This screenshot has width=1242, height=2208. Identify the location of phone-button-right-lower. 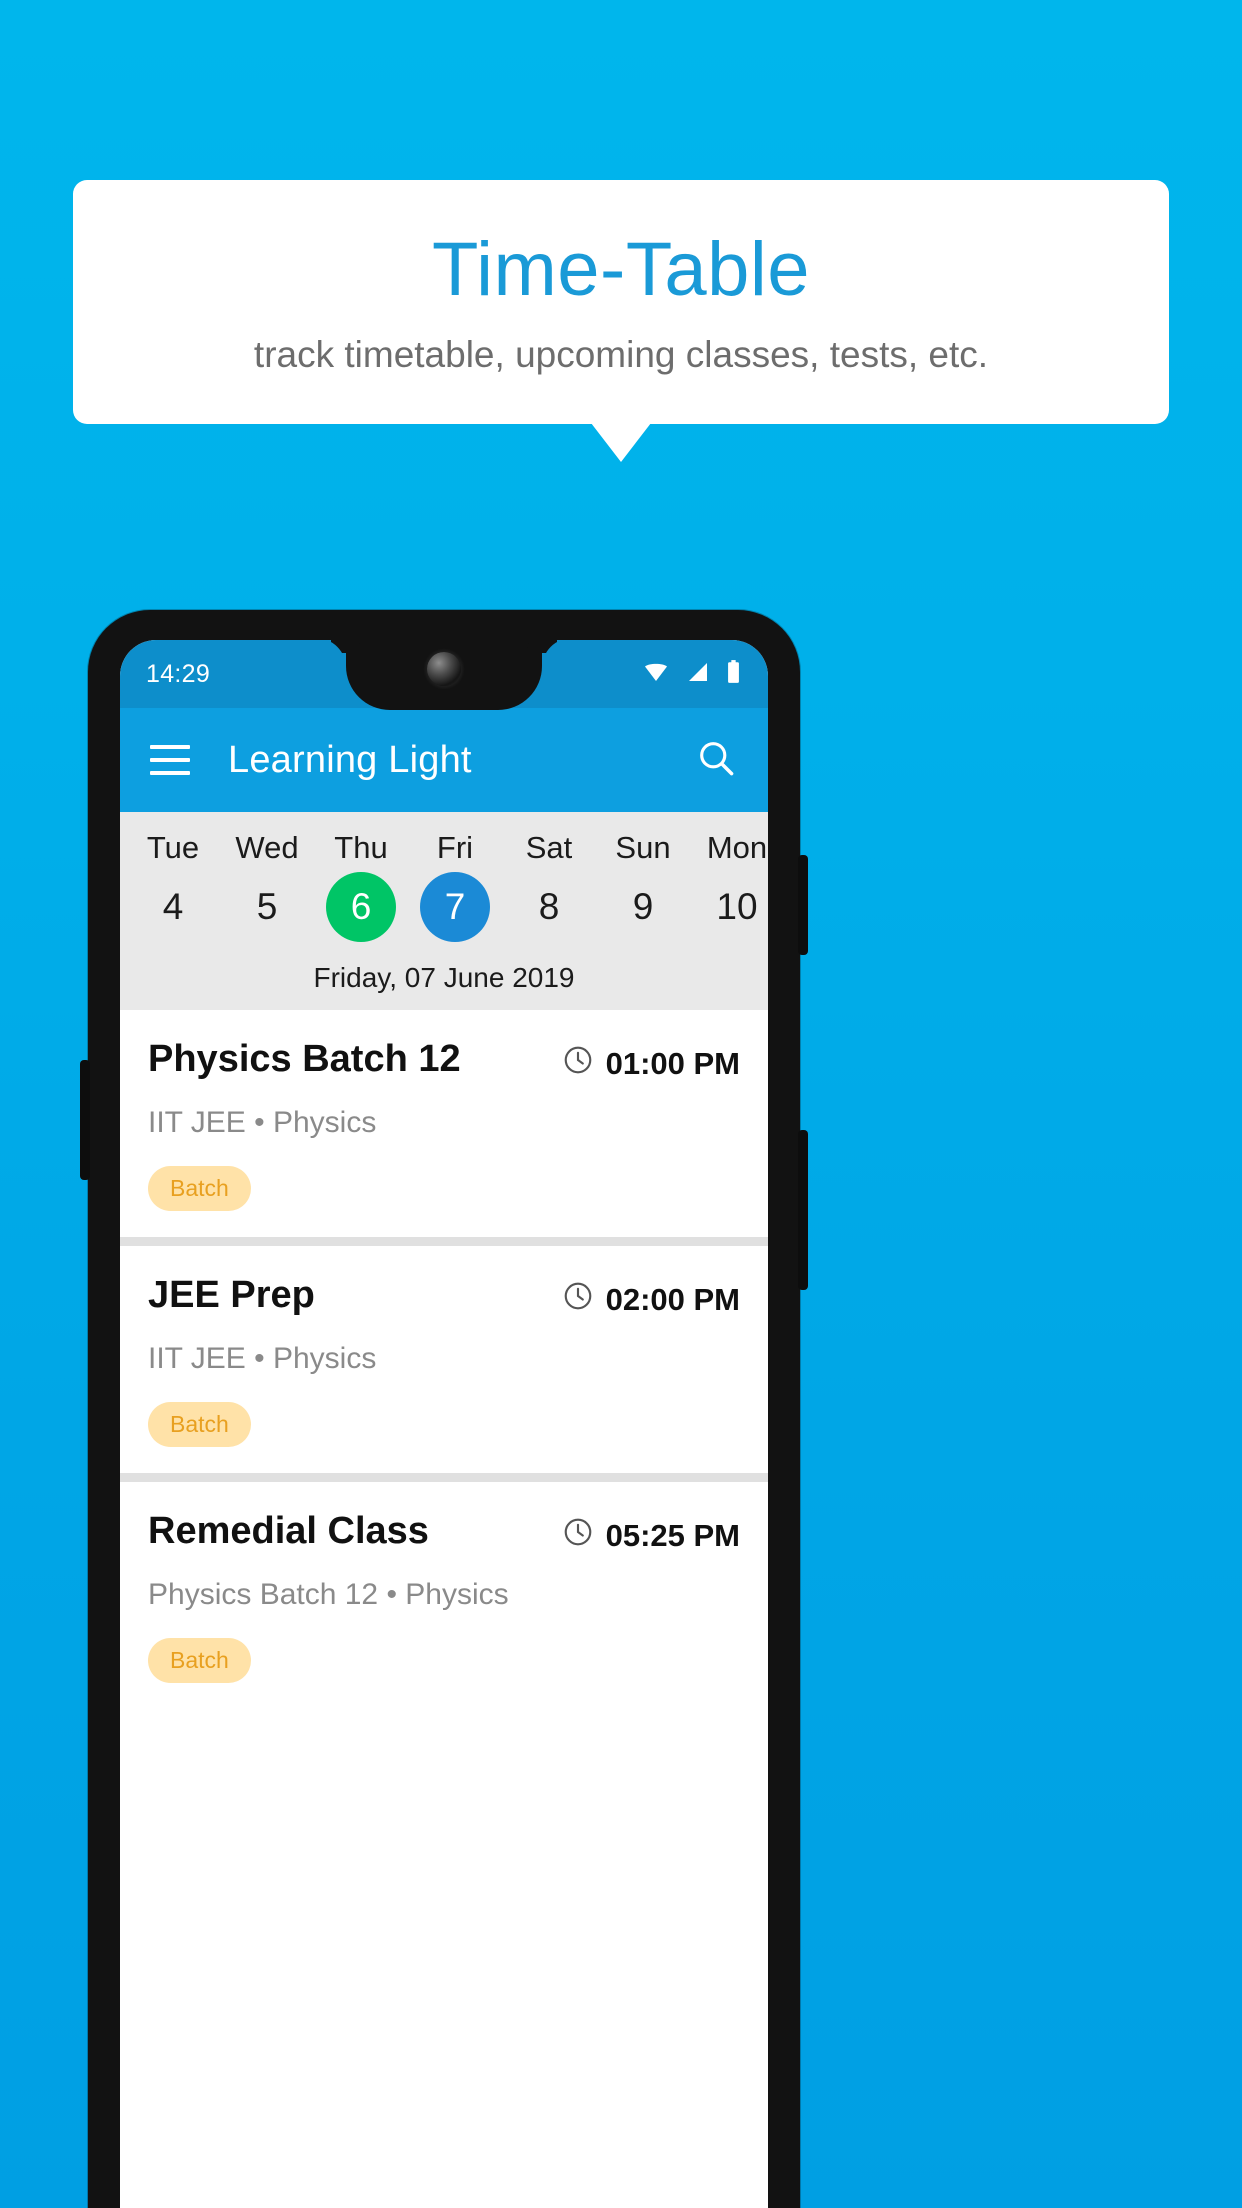
(803, 1210).